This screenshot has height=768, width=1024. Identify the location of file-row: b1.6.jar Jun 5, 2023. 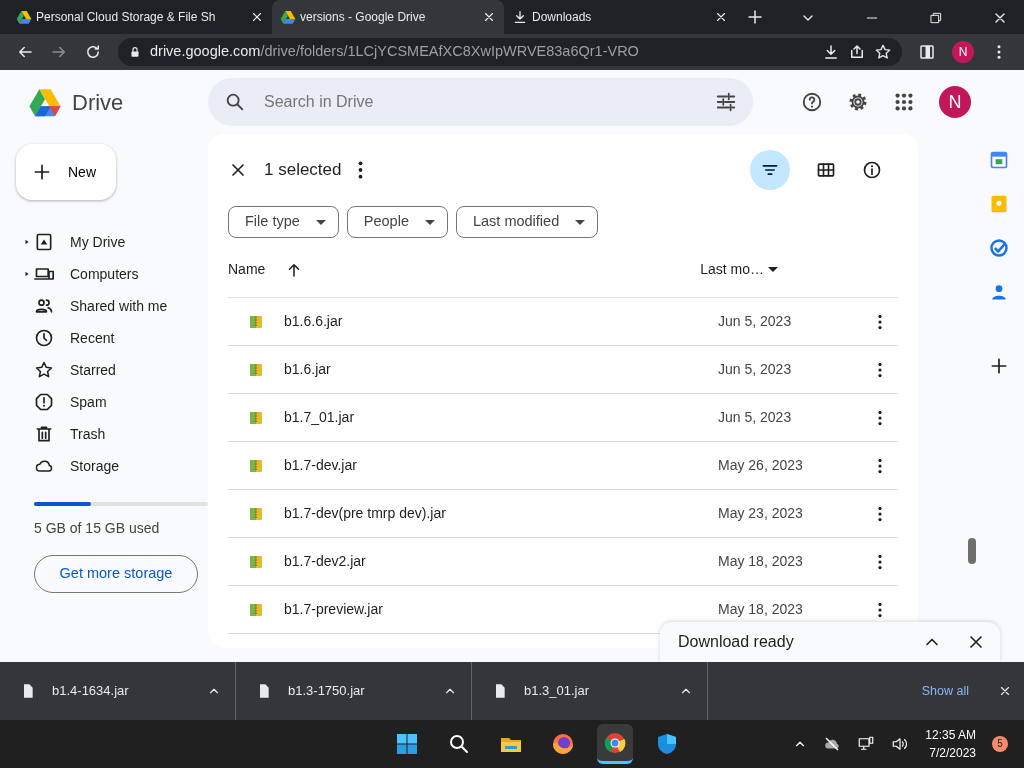
(563, 370).